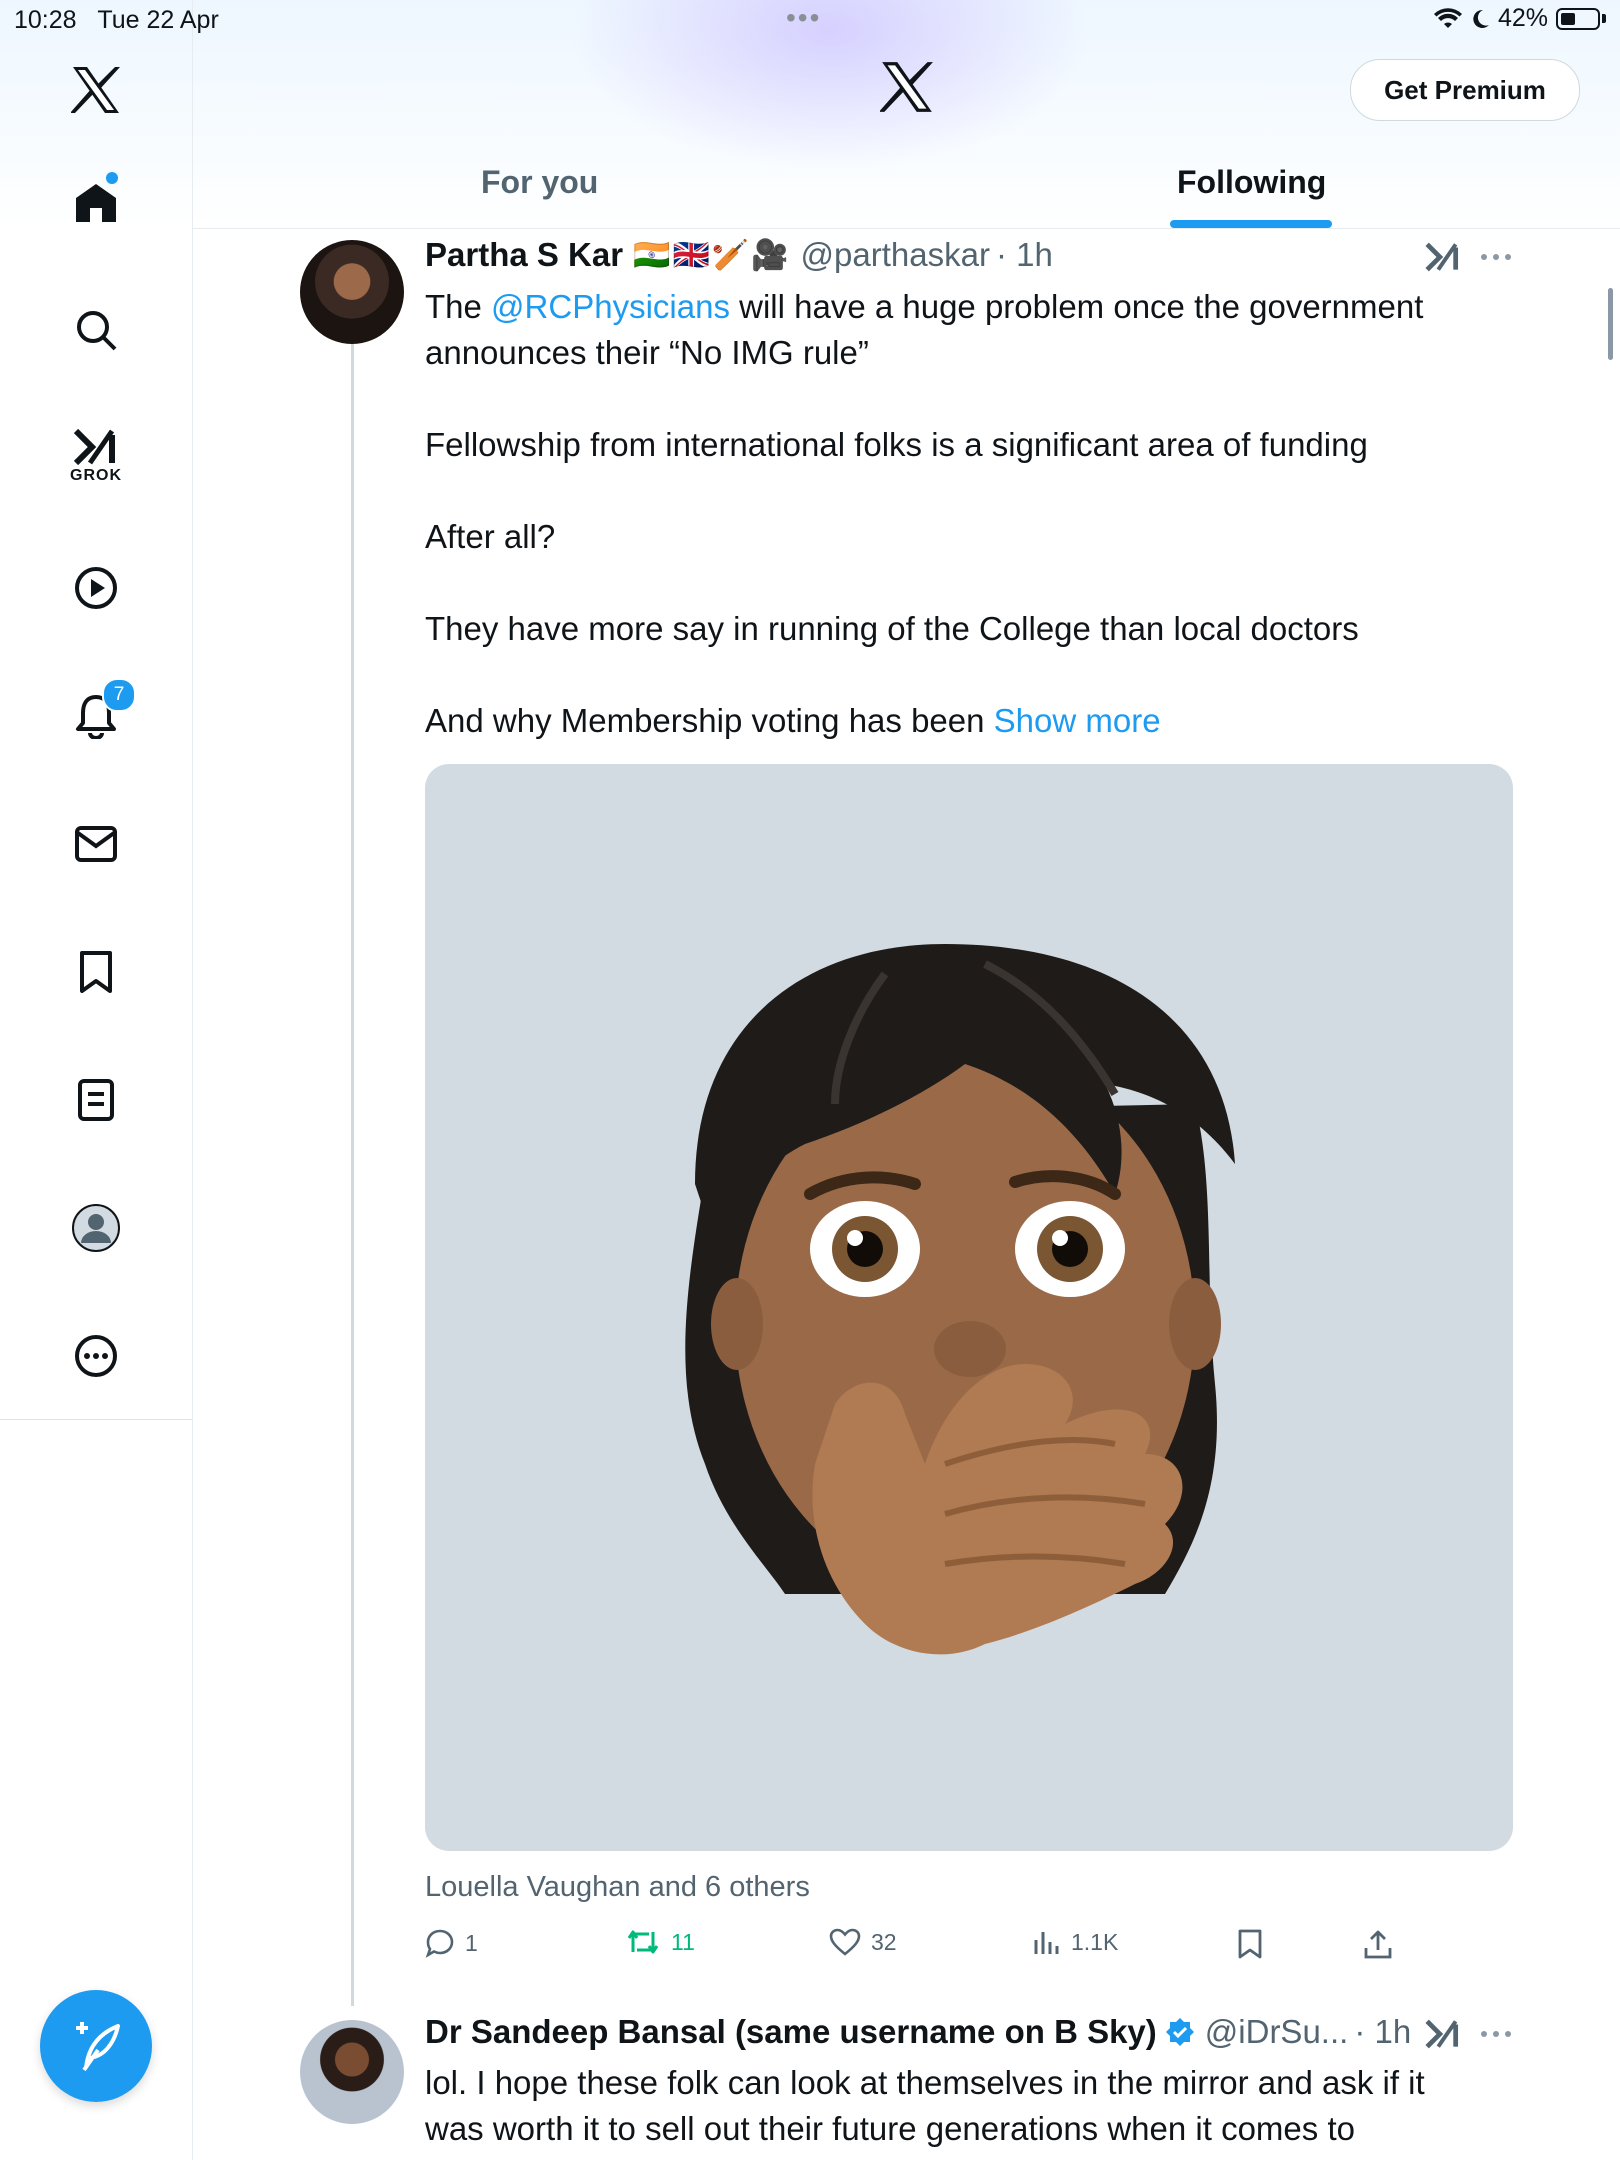  I want to click on more-icon, so click(96, 1356).